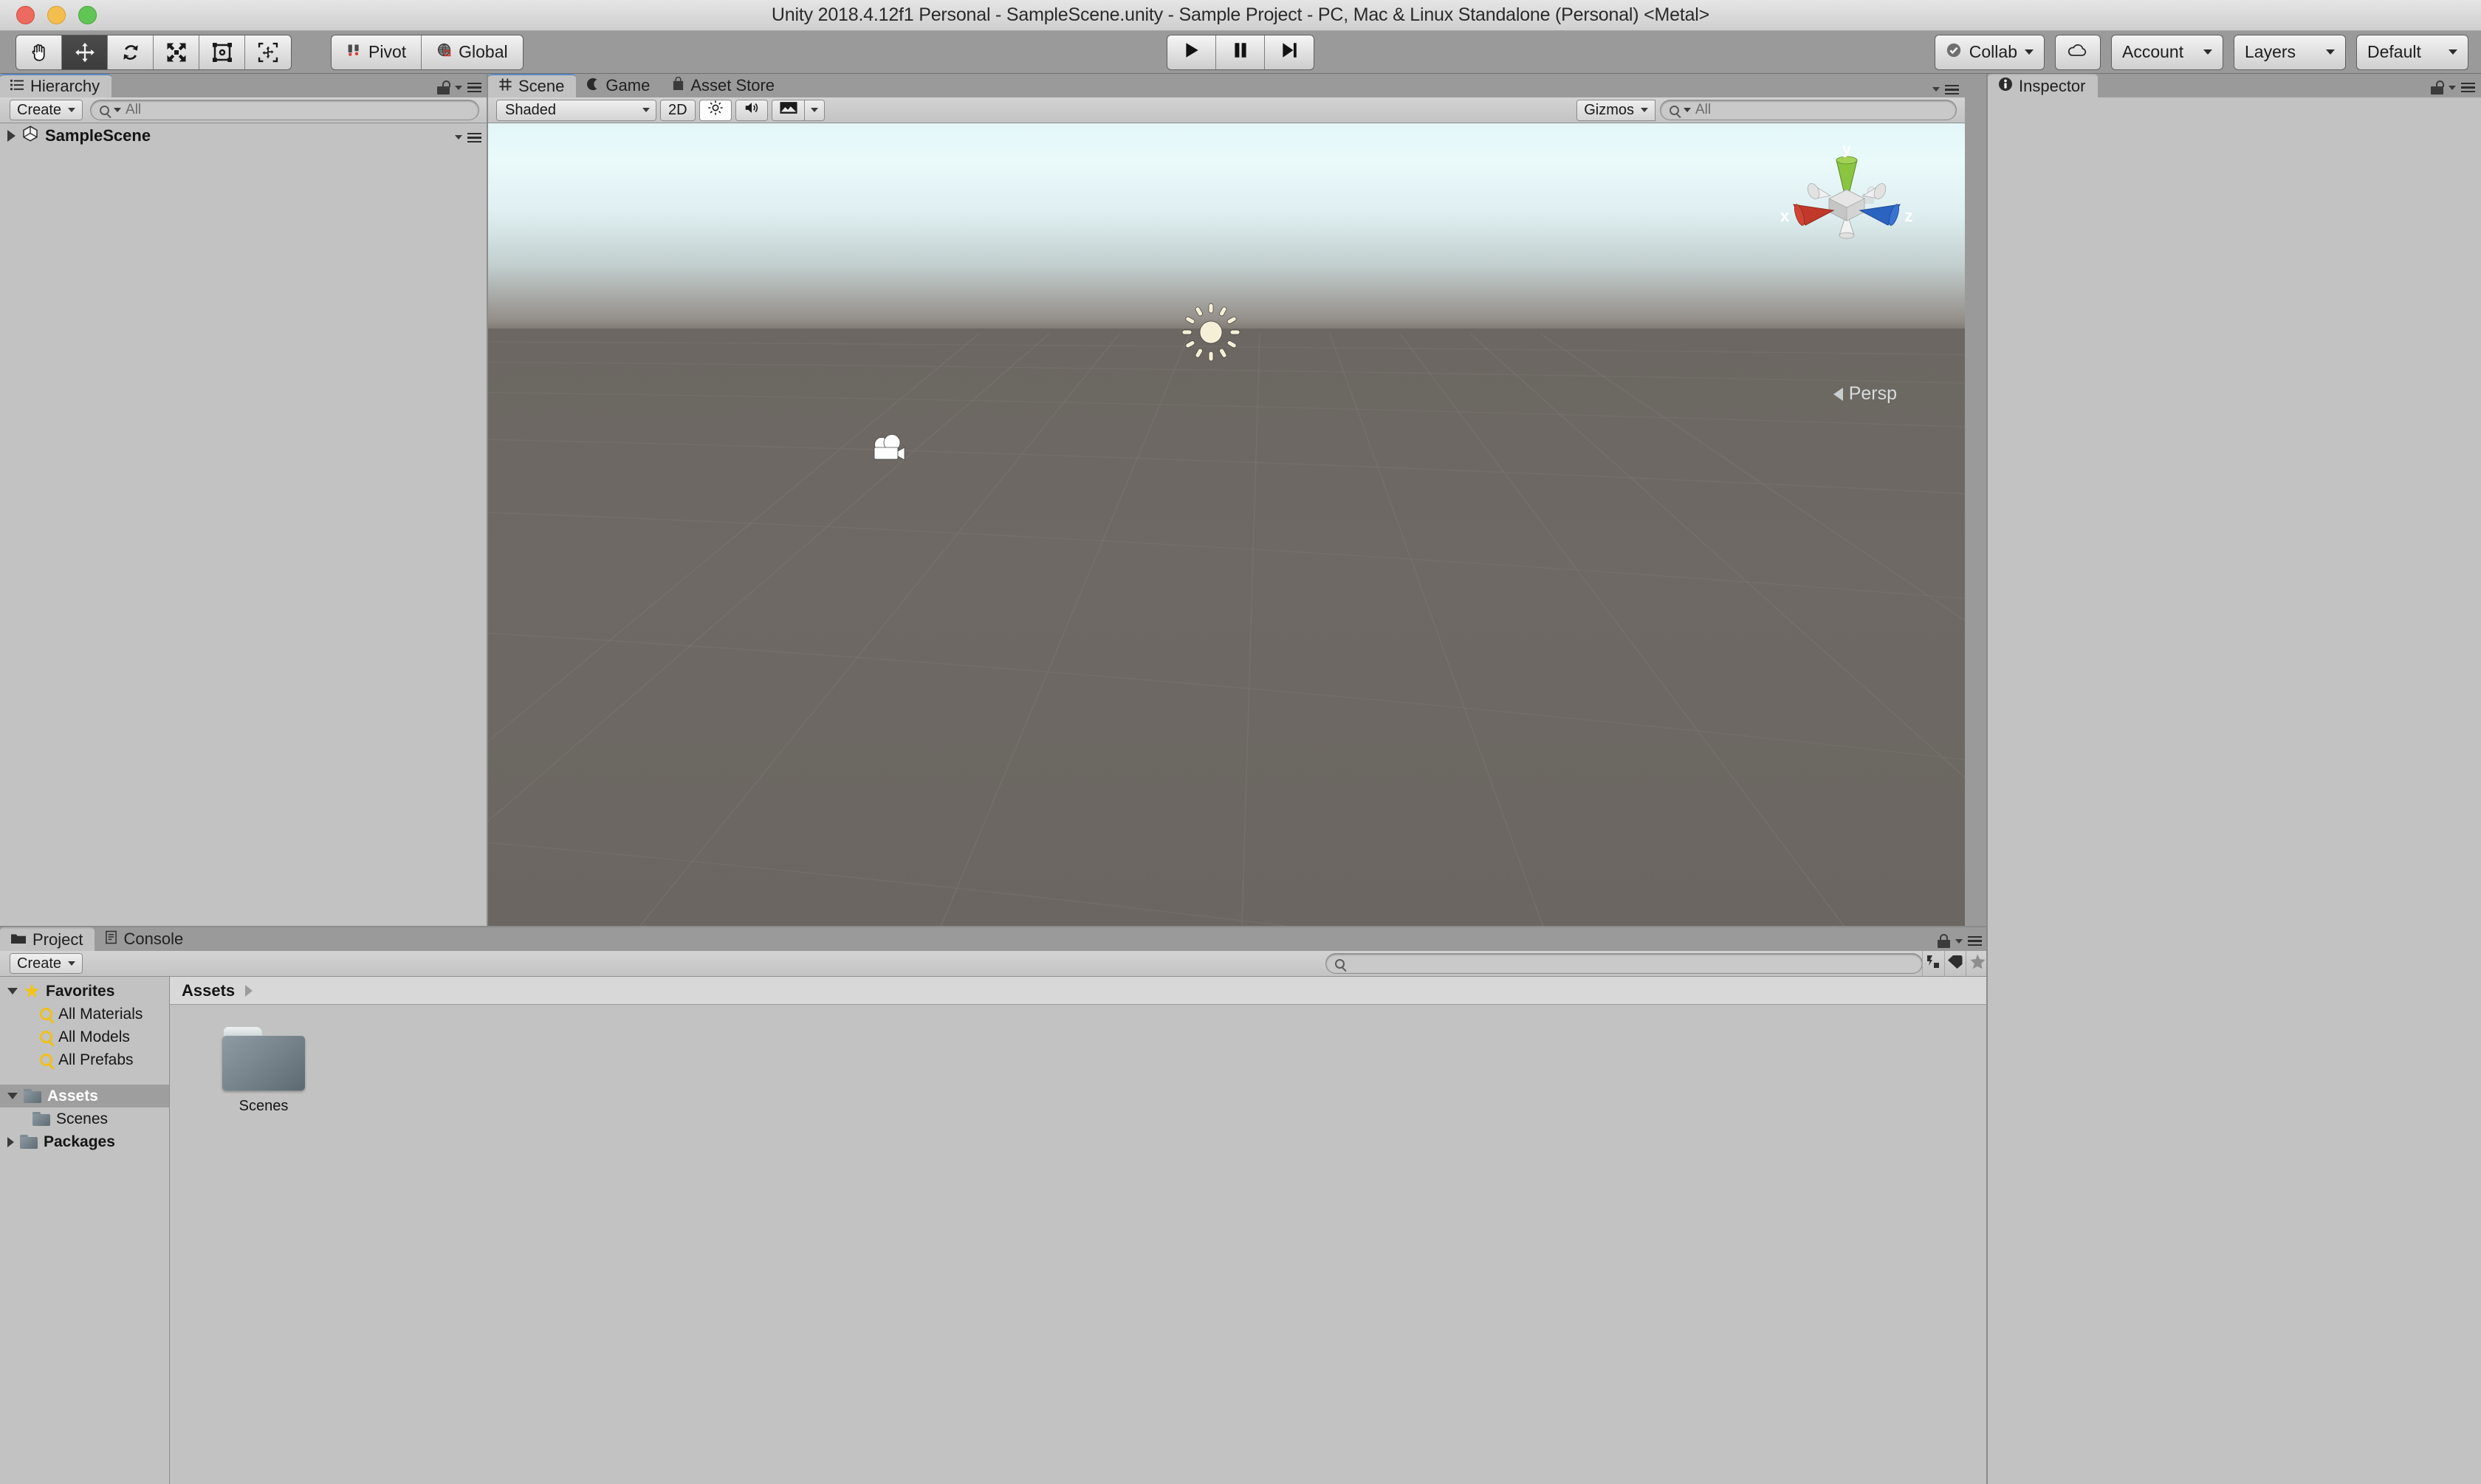  I want to click on hand-tool-button, so click(39, 52).